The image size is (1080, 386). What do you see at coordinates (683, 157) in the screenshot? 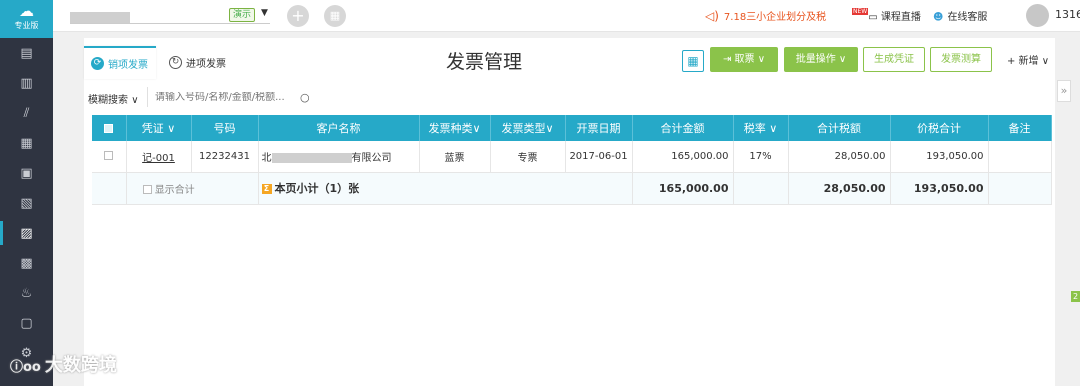
I see `total-amount: 165,000.00` at bounding box center [683, 157].